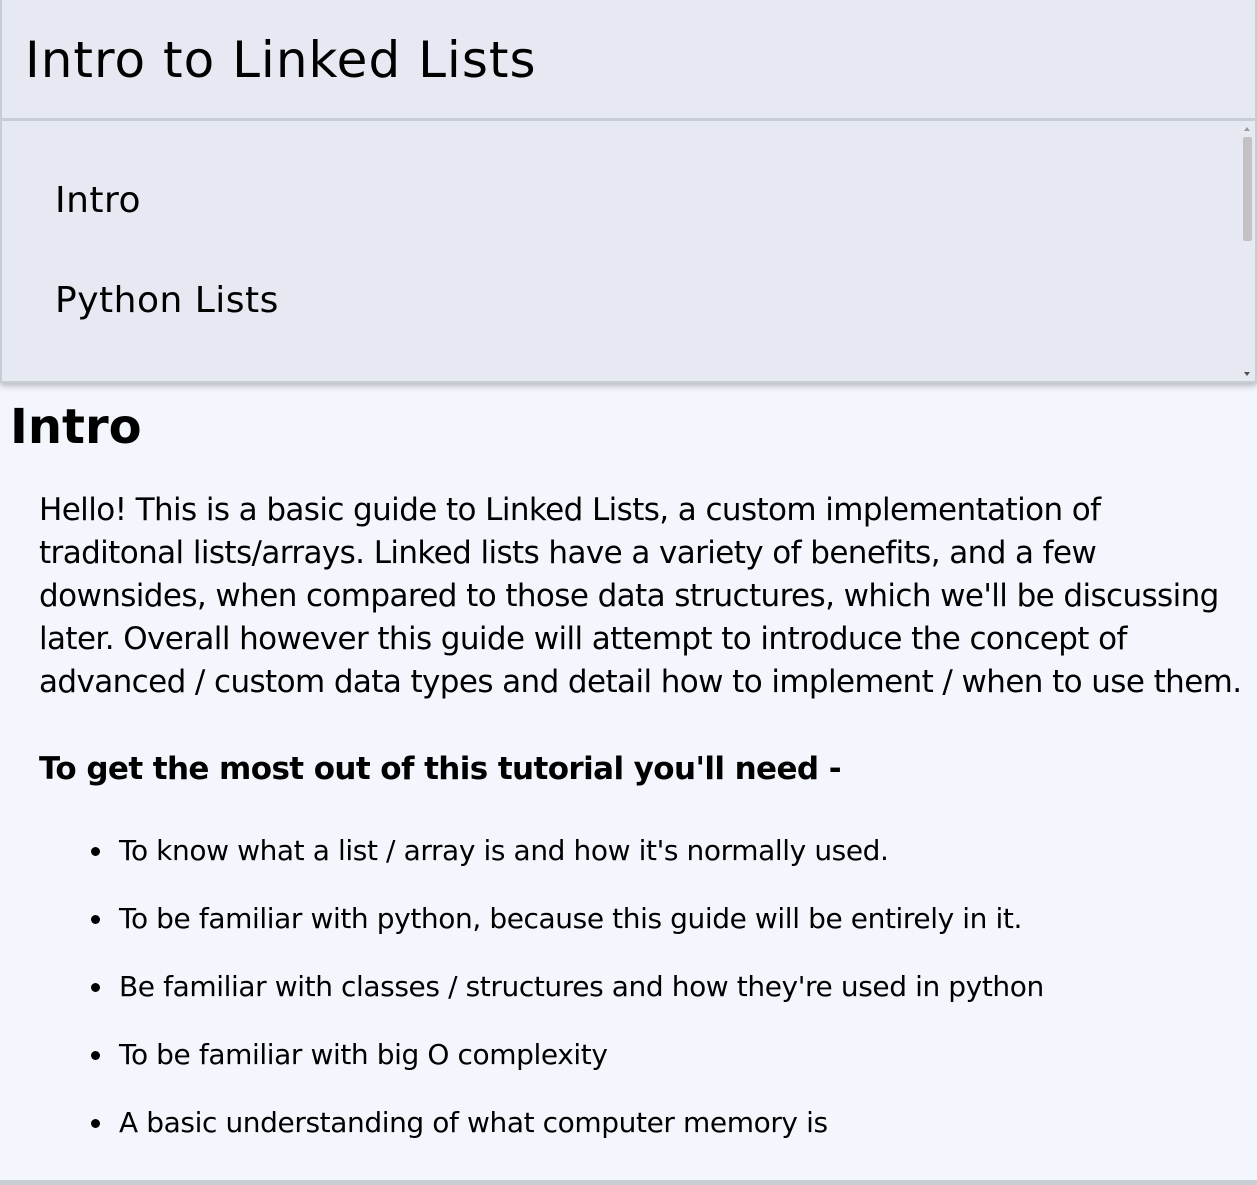  I want to click on nav-header: Intro to Linked Lists, so click(628, 60).